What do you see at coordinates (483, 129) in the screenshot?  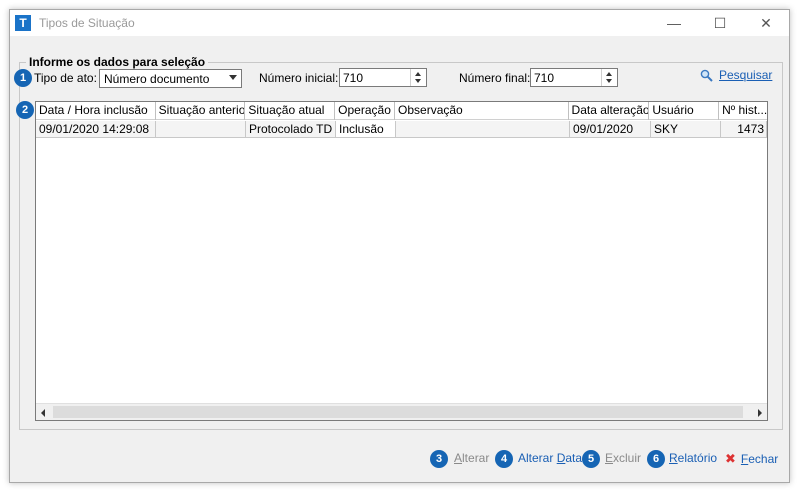 I see `cell-observacao` at bounding box center [483, 129].